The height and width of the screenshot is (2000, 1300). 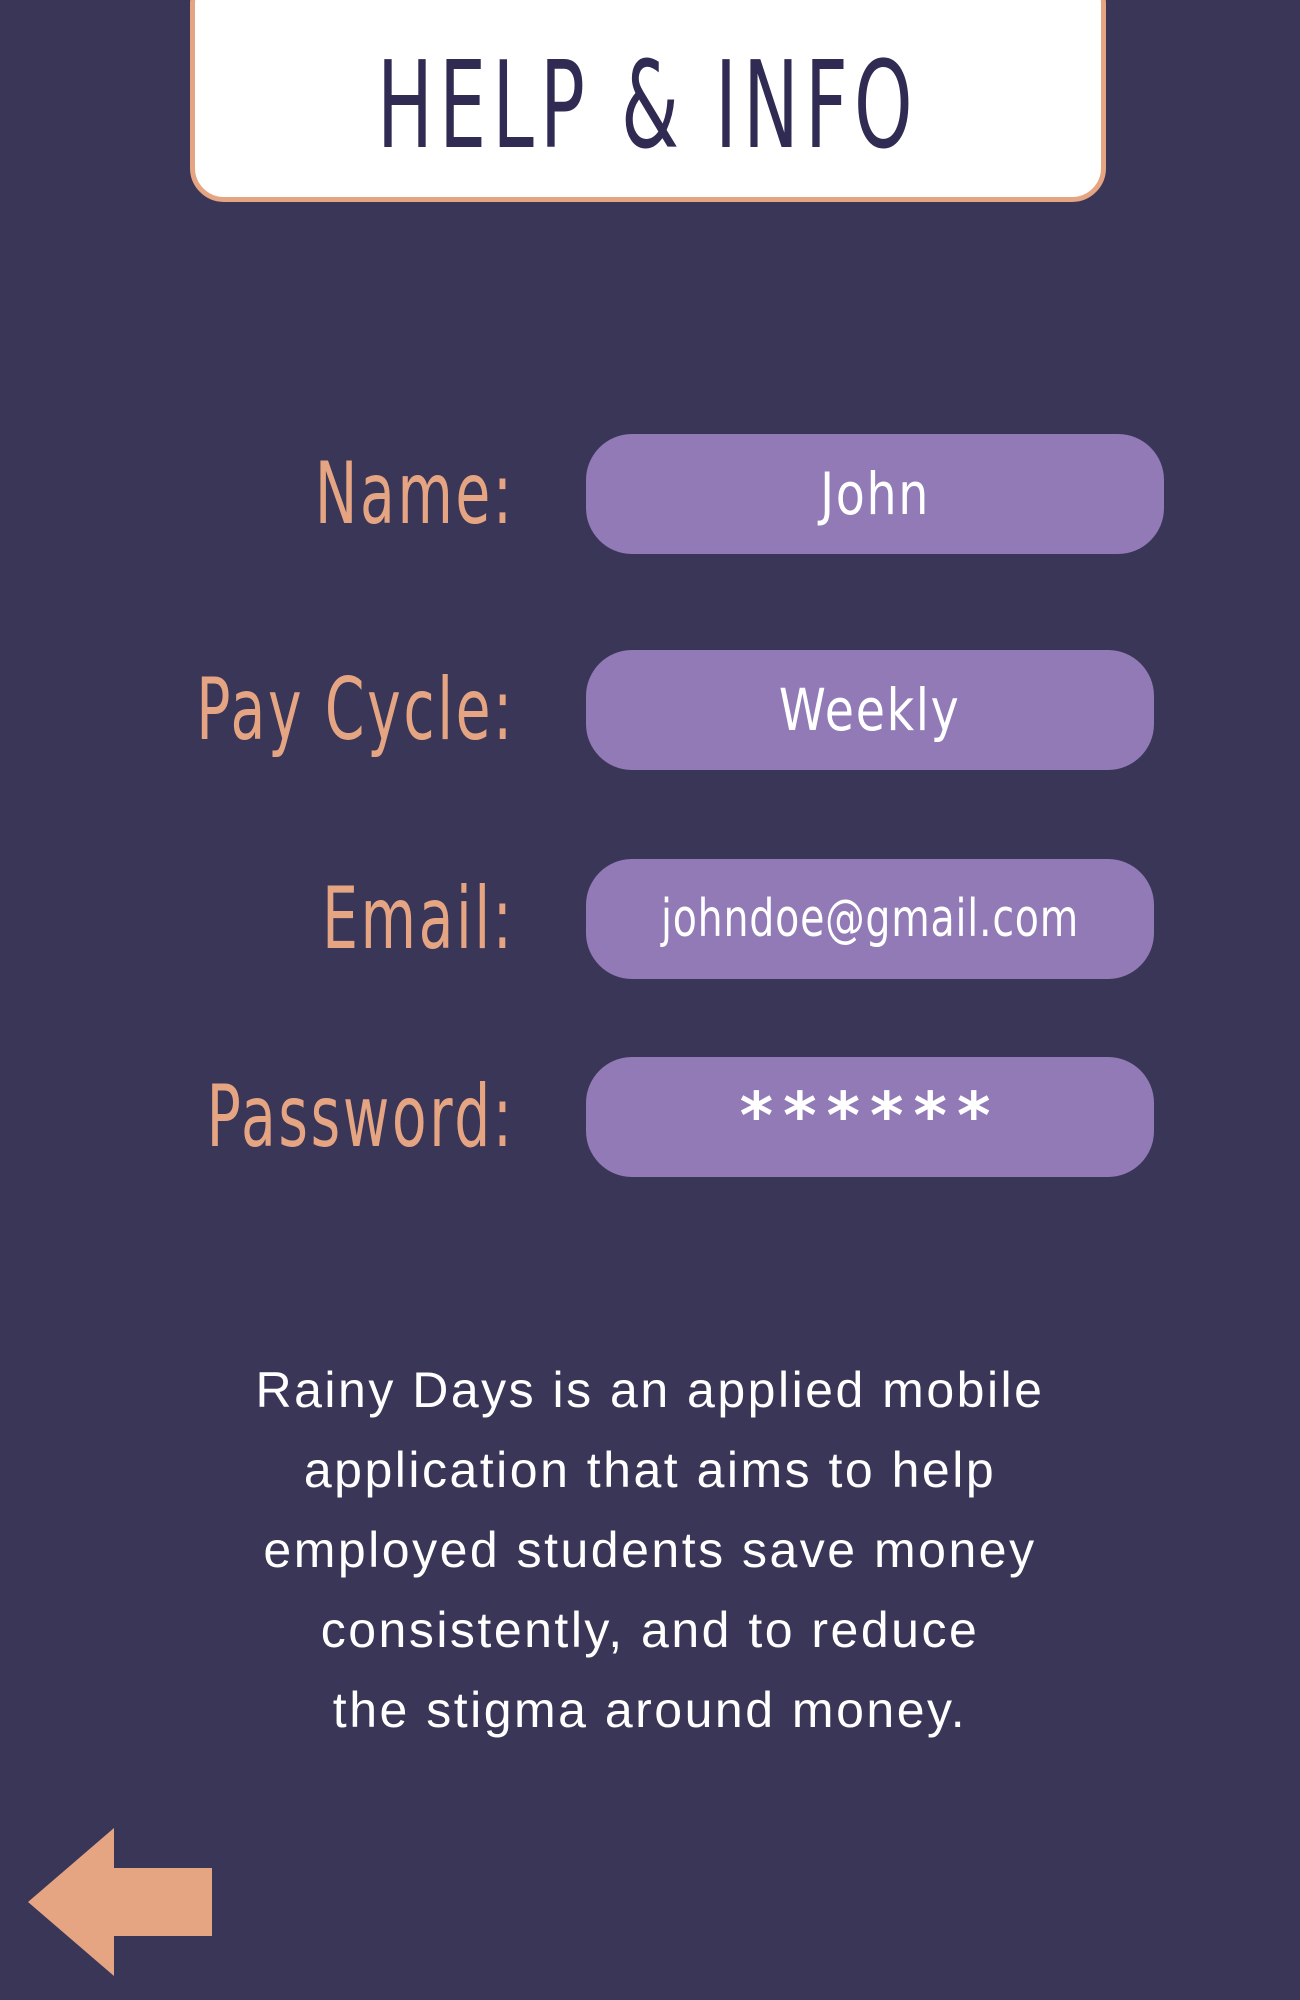 I want to click on password-field: ******, so click(x=870, y=1117).